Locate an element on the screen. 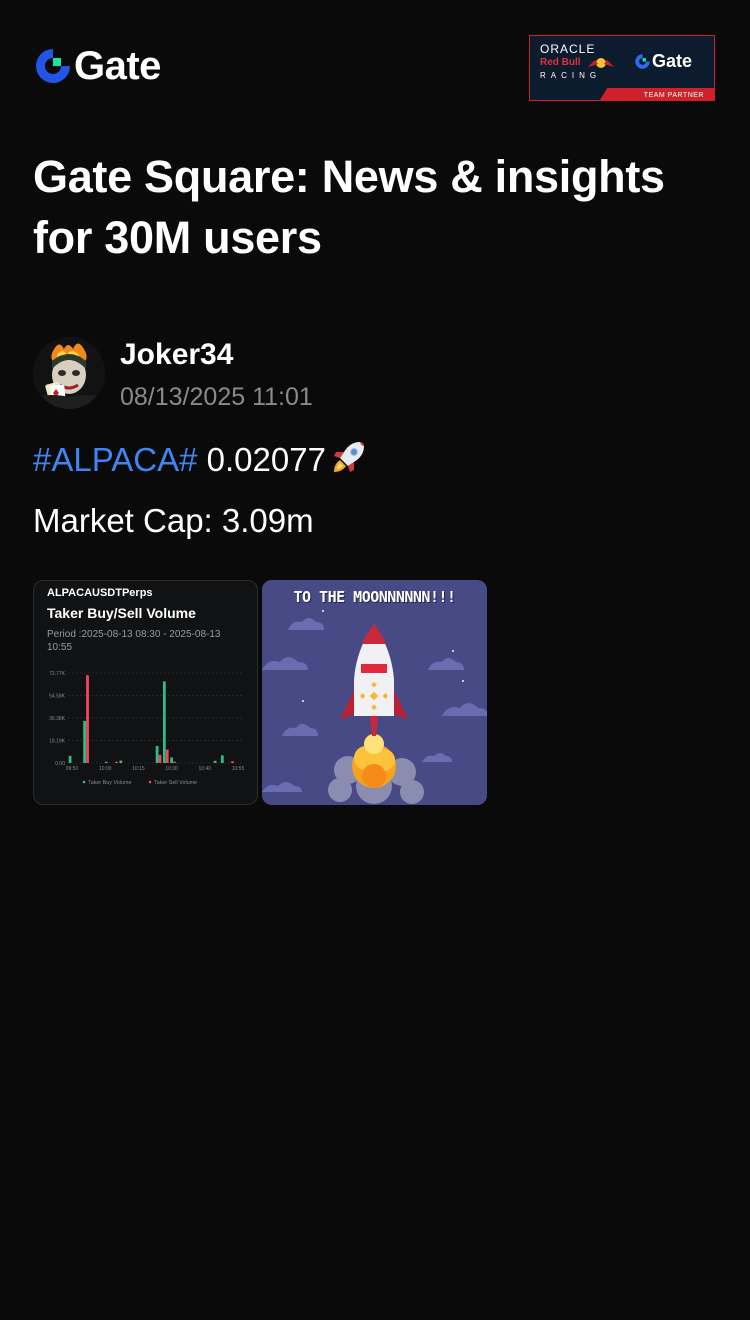 Image resolution: width=750 pixels, height=1320 pixels. chart-xtick-label: 10:00 is located at coordinates (105, 769).